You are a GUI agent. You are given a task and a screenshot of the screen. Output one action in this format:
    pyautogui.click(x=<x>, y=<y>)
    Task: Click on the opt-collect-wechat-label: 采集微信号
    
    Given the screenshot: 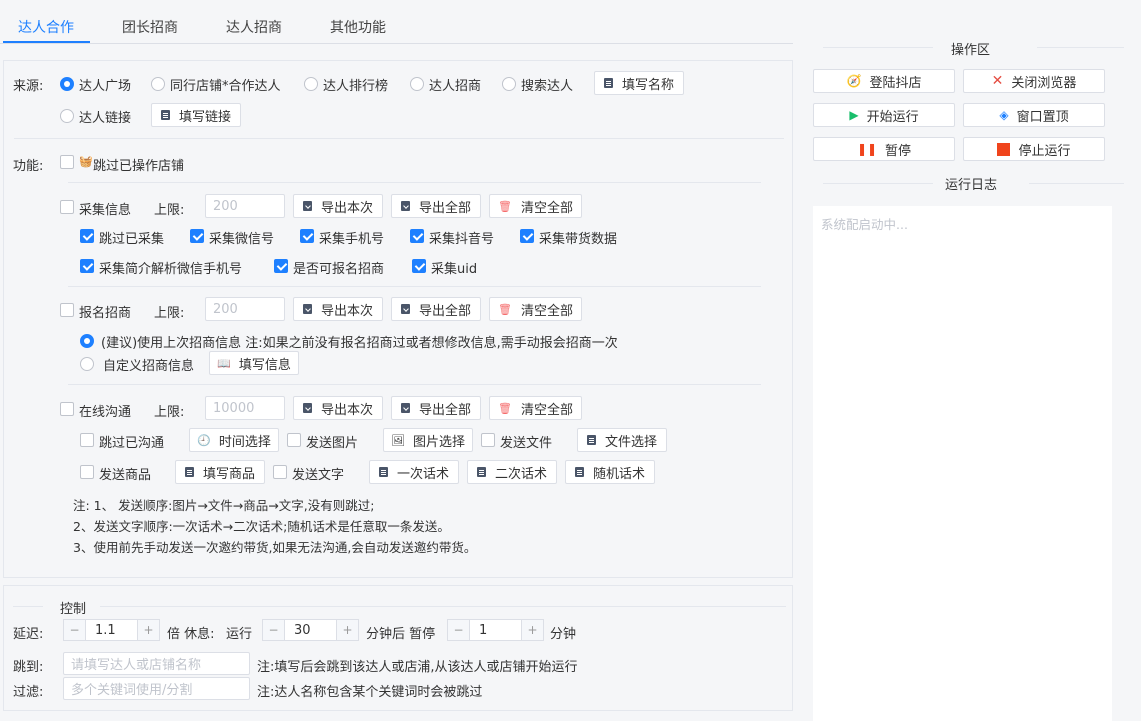 What is the action you would take?
    pyautogui.click(x=242, y=239)
    